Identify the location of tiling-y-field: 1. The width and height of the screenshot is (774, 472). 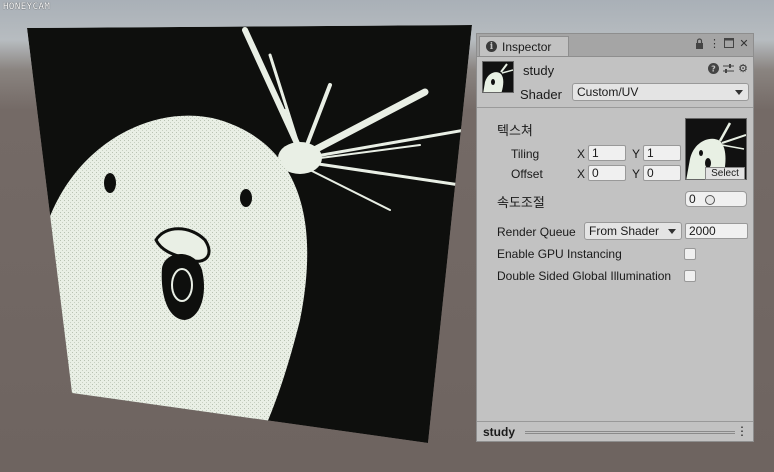
(662, 153).